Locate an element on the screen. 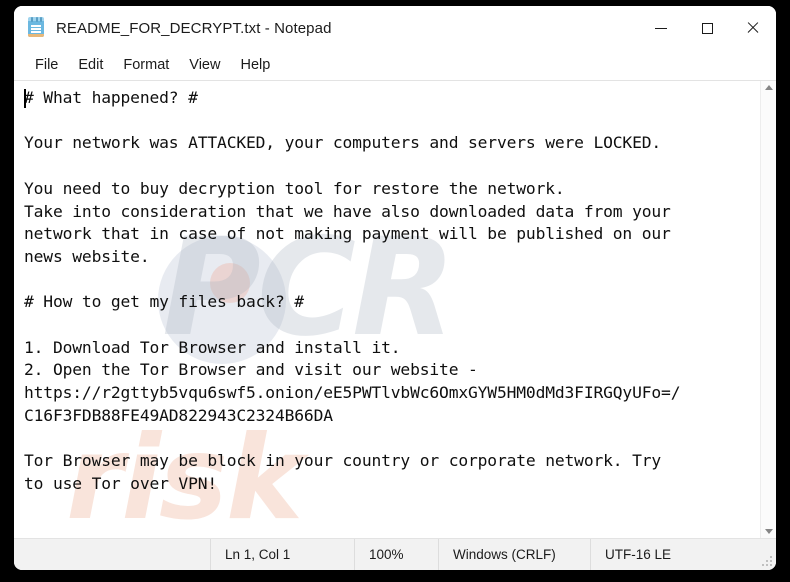 This screenshot has height=582, width=790. title-bar: README_FOR_DECRYPT.txt - Notepad is located at coordinates (395, 28).